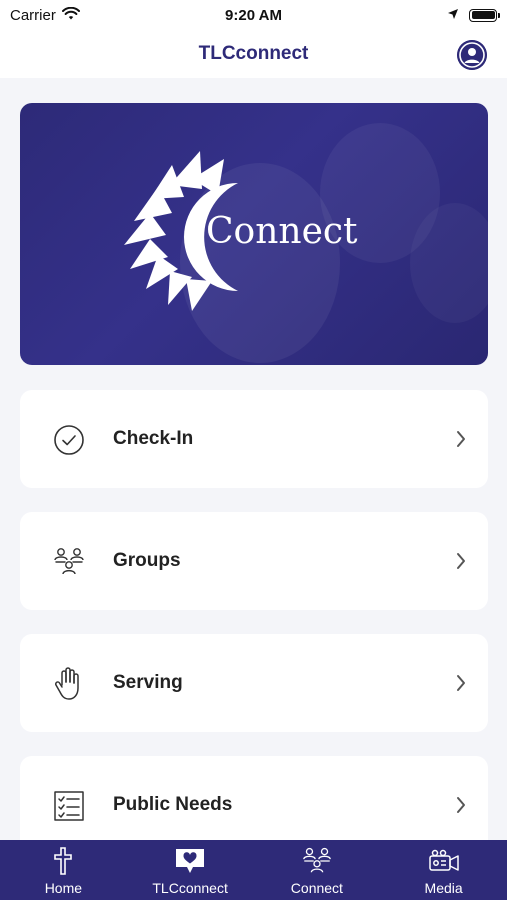 The width and height of the screenshot is (507, 900). I want to click on menu-item-label: Serving, so click(148, 682).